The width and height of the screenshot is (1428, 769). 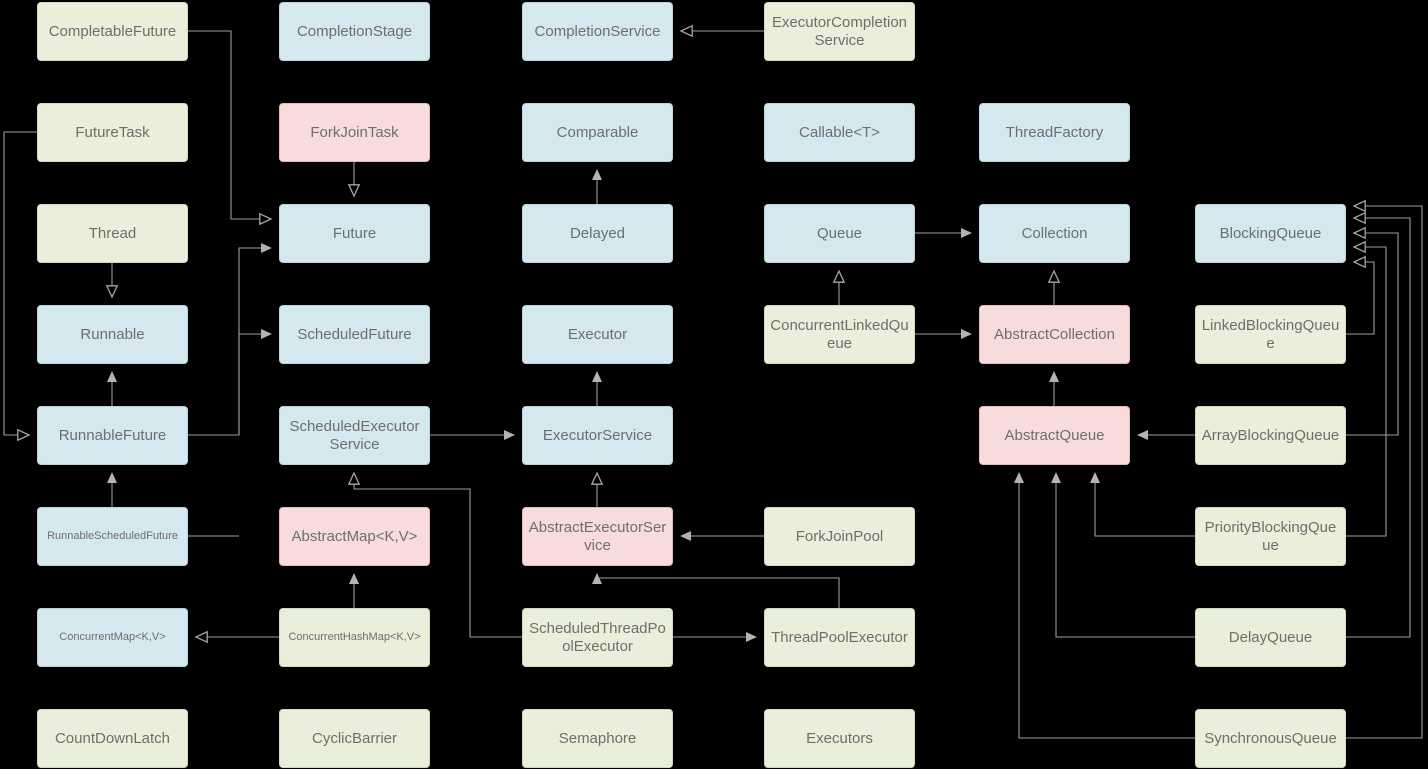 I want to click on class-node-arrayblockingqueue: ArrayBlockingQueue, so click(x=1270, y=435).